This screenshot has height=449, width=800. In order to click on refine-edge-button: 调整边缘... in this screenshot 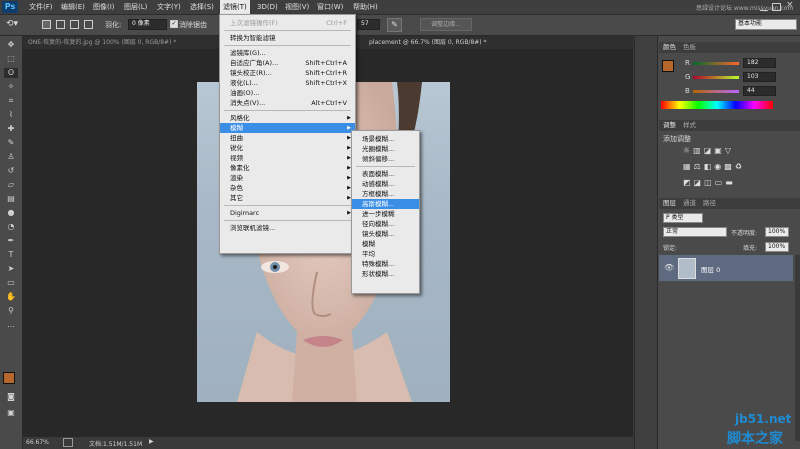, I will do `click(446, 24)`.